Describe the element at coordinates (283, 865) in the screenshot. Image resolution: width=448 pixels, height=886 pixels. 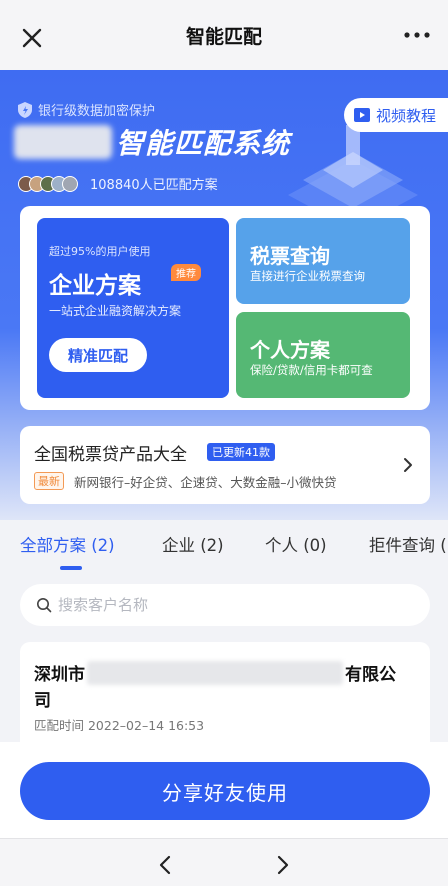
I see `forward-arrow-icon` at that location.